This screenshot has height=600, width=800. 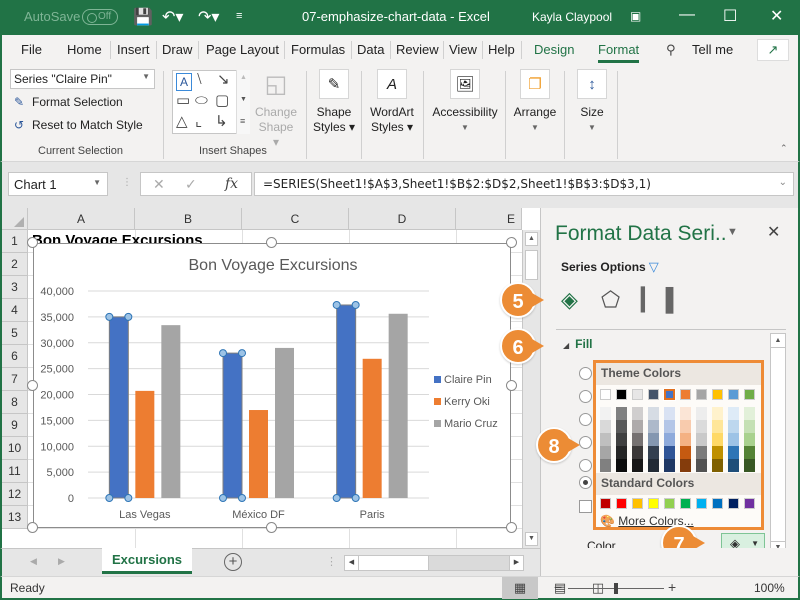 I want to click on close-icon: ✕, so click(x=773, y=232).